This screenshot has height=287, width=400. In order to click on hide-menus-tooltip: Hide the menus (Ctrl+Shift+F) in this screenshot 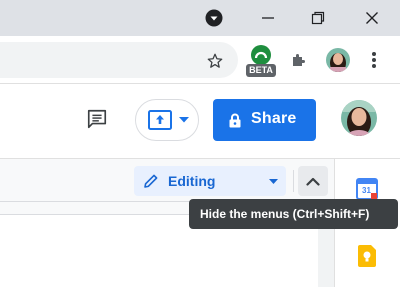, I will do `click(293, 214)`.